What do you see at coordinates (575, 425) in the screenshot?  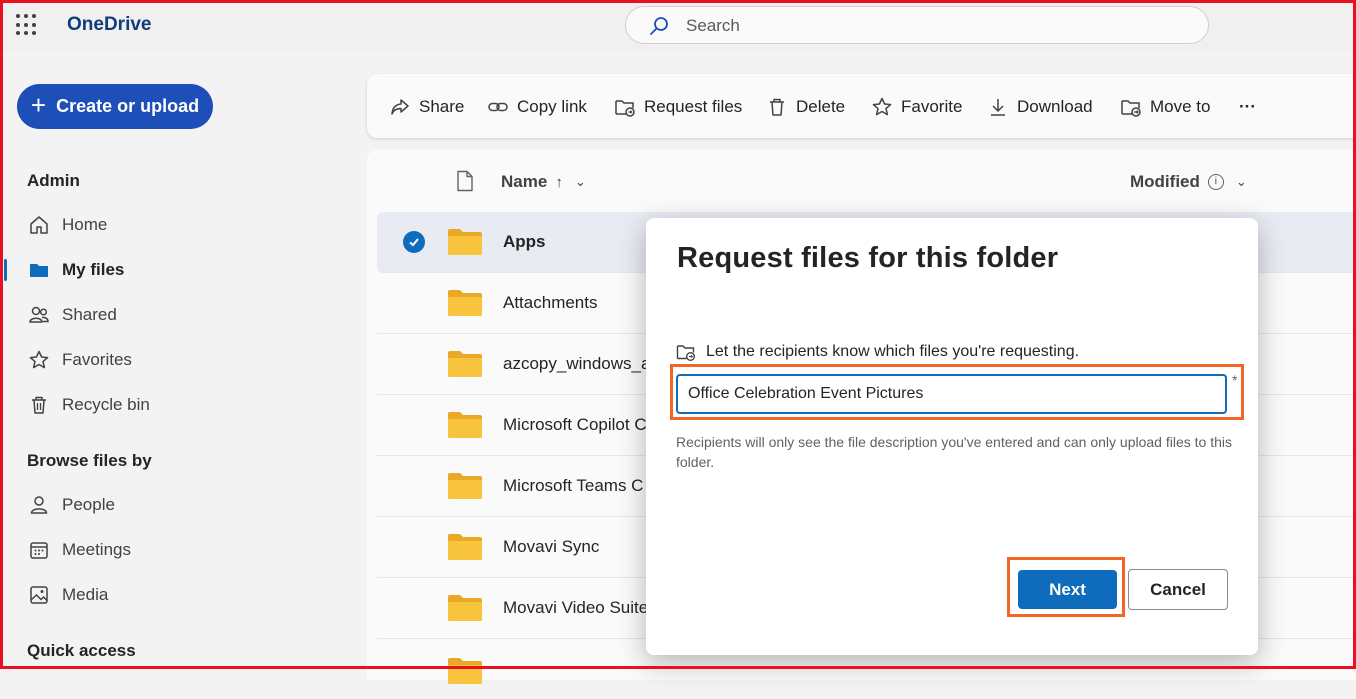 I see `file-name: Microsoft Copilot C` at bounding box center [575, 425].